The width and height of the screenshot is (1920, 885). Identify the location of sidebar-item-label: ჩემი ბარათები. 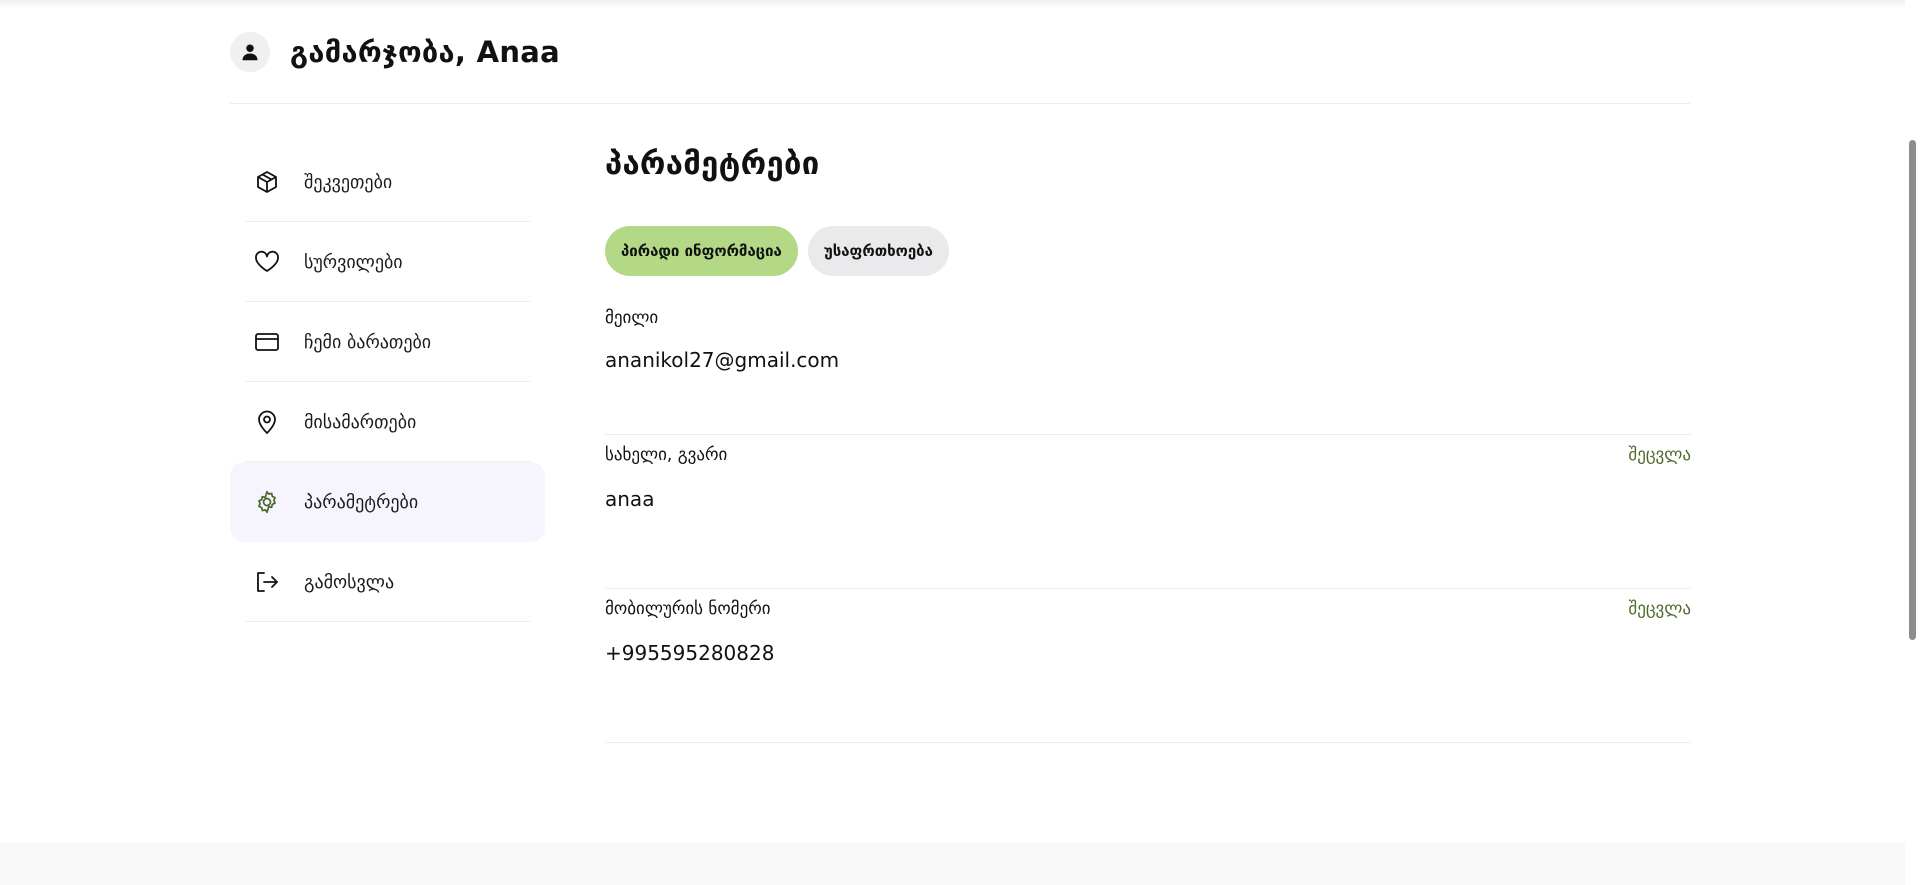
(368, 342).